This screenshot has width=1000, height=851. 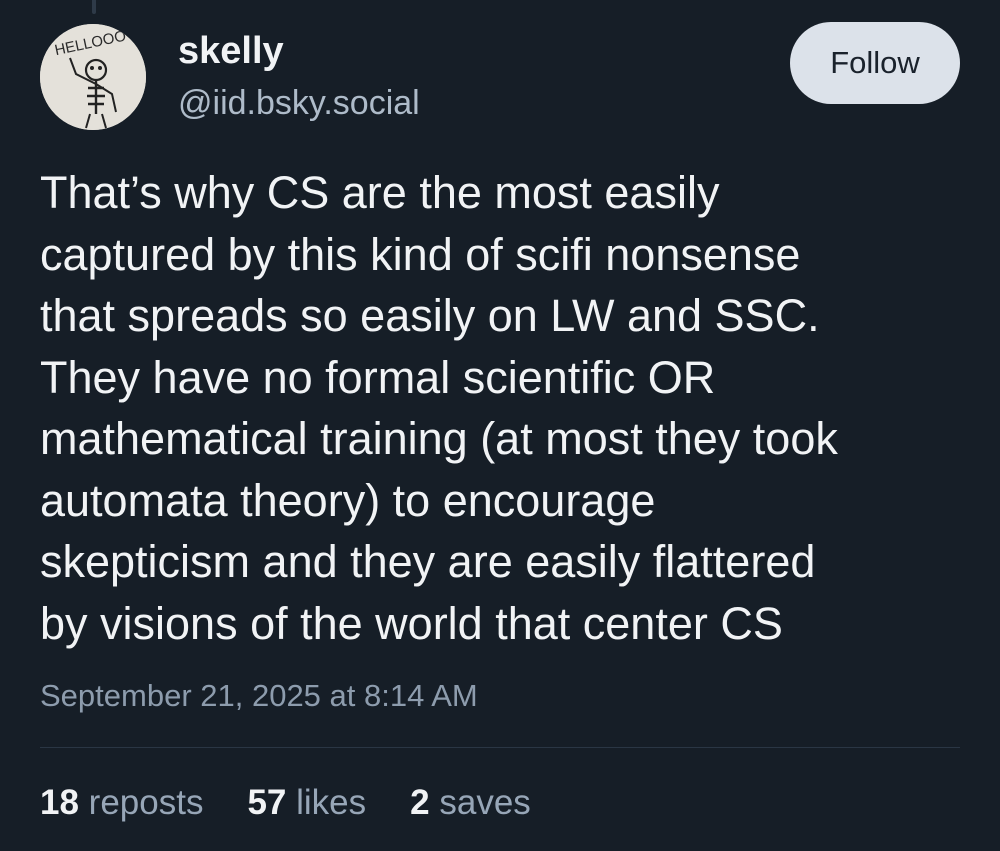 What do you see at coordinates (420, 802) in the screenshot?
I see `saves-count: 2` at bounding box center [420, 802].